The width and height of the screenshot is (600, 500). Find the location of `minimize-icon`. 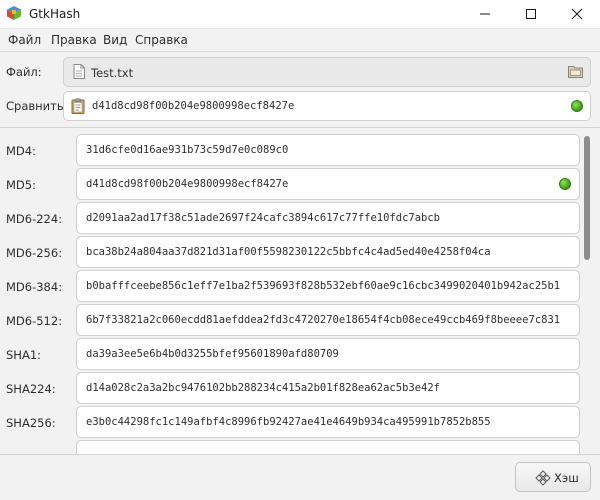

minimize-icon is located at coordinates (485, 14).